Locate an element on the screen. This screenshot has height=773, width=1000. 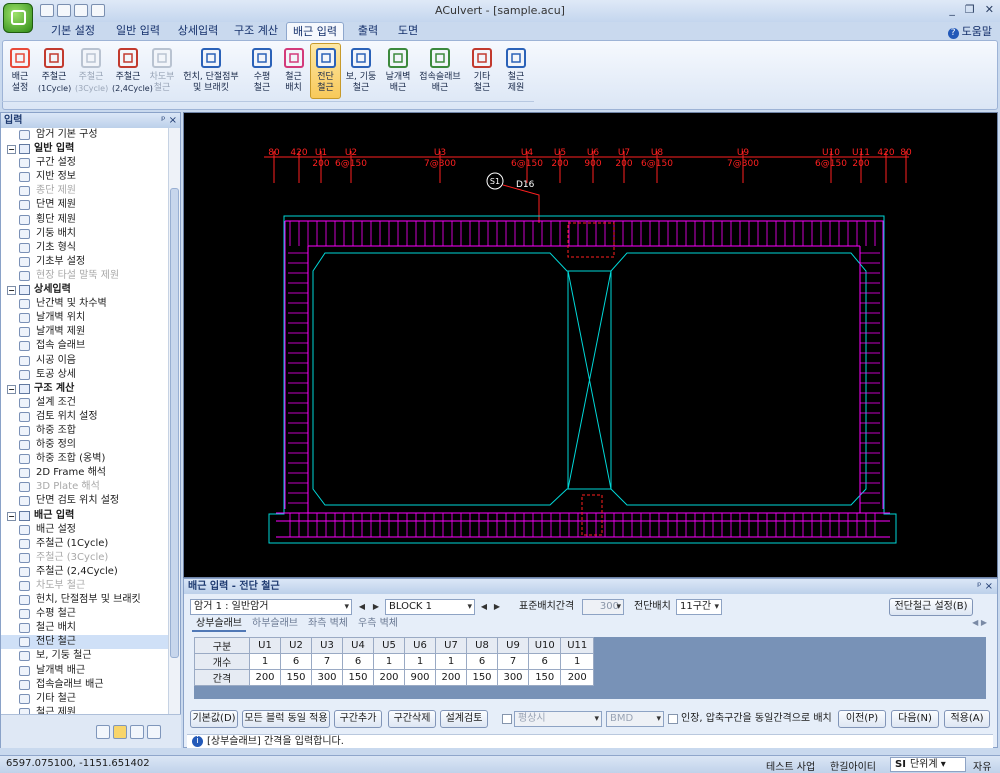
tab-drawing: 도면 is located at coordinates (408, 31).